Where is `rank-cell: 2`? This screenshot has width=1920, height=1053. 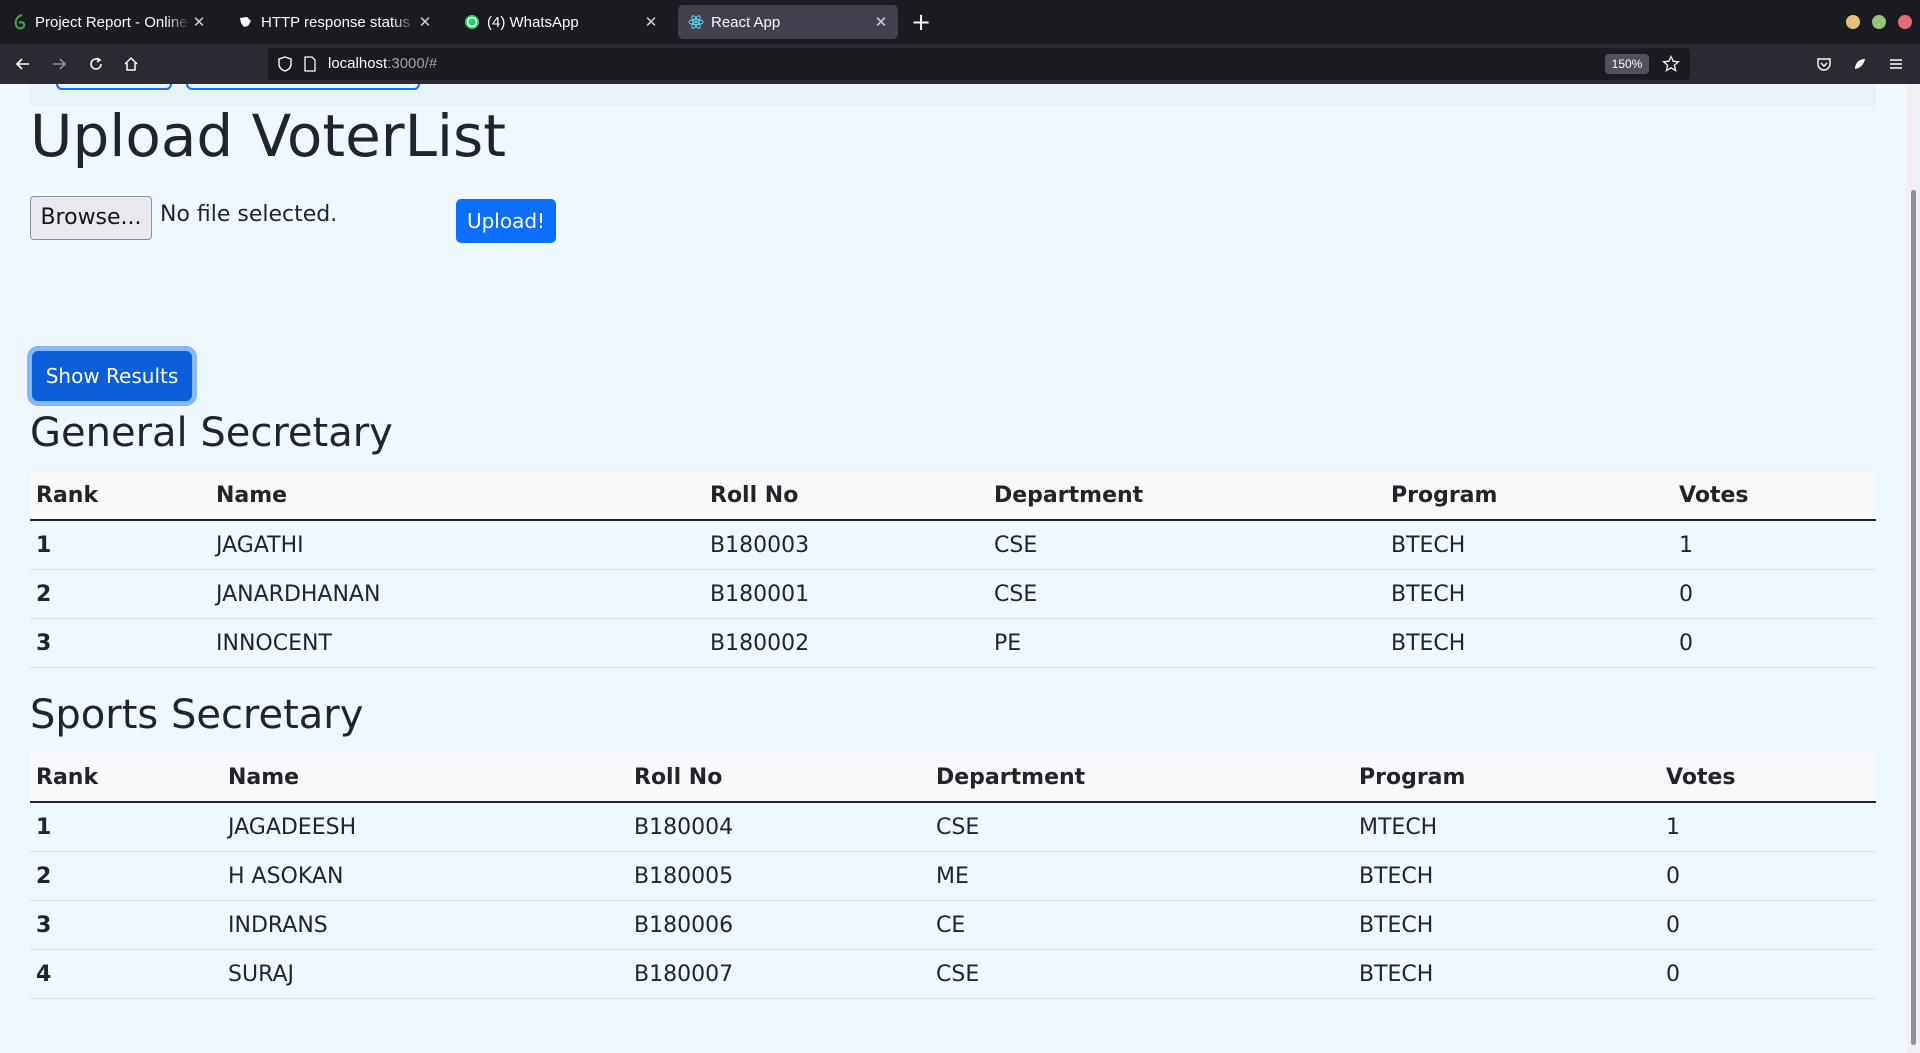
rank-cell: 2 is located at coordinates (126, 876).